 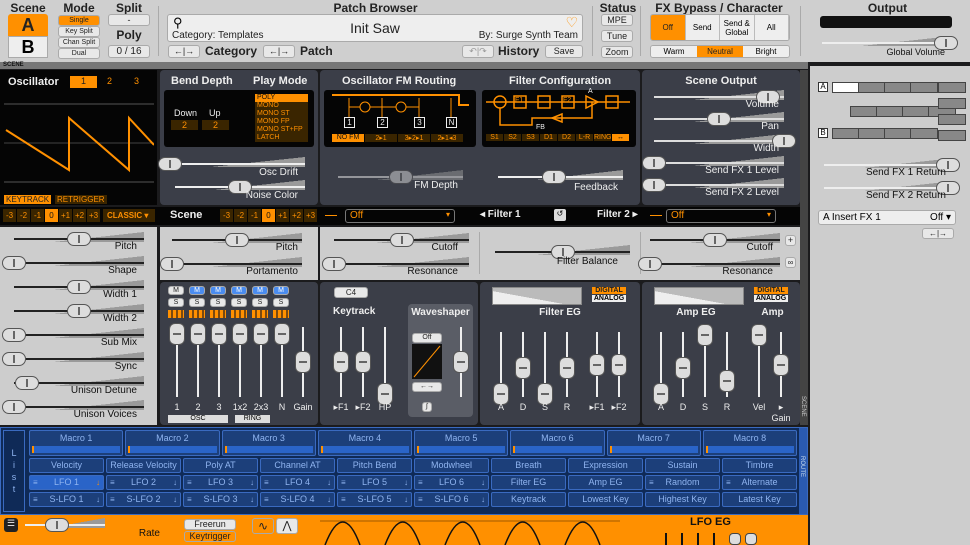 What do you see at coordinates (427, 338) in the screenshot?
I see `waveshaper-type: Off` at bounding box center [427, 338].